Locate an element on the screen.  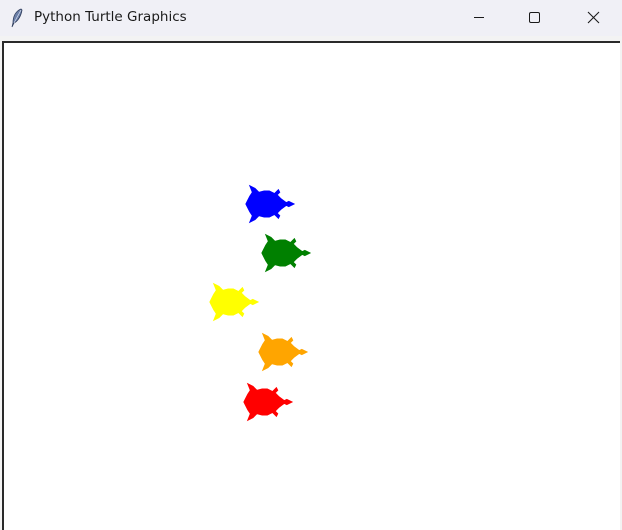
maximize-icon is located at coordinates (534, 17).